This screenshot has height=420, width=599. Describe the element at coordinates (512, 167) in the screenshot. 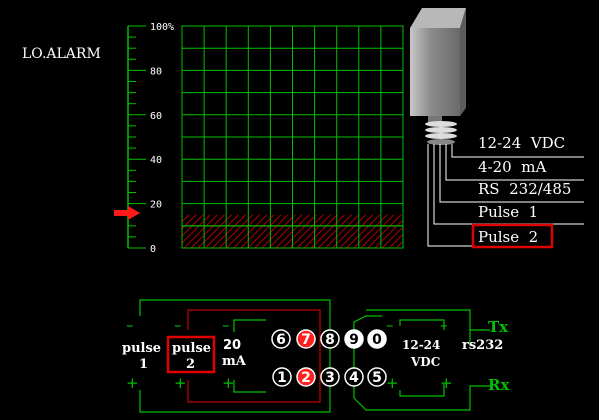

I see `output-ma: 4-20 mA` at that location.